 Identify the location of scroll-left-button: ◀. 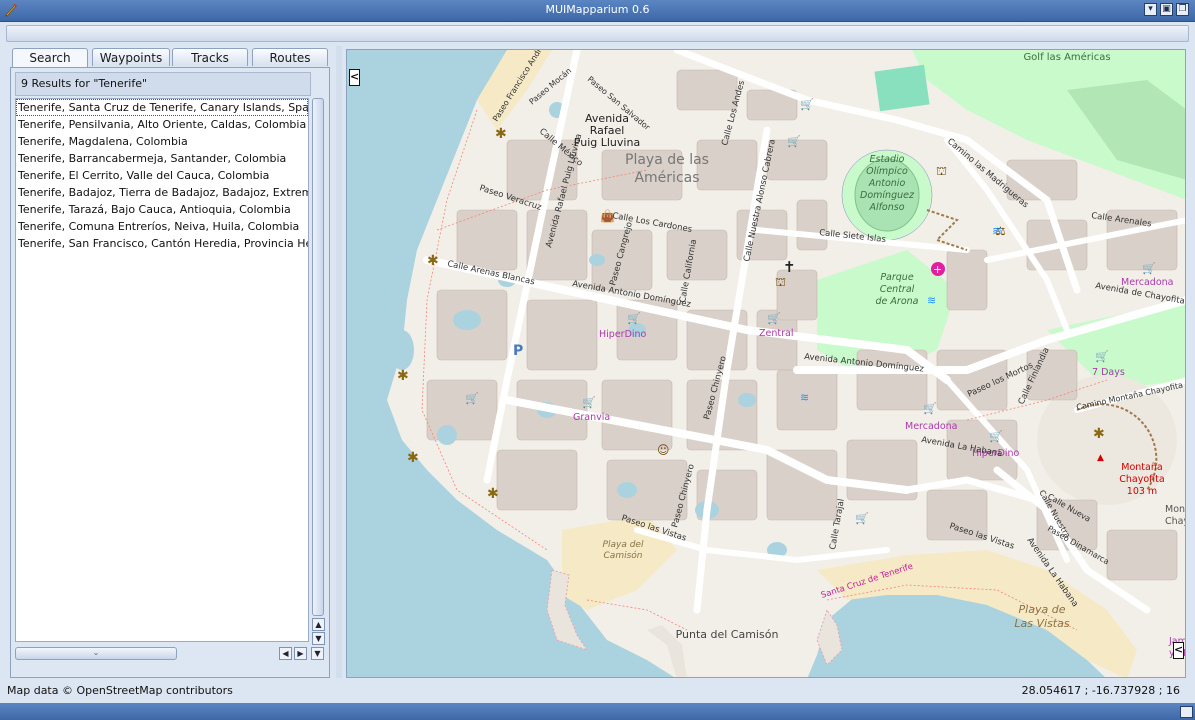
(285, 653).